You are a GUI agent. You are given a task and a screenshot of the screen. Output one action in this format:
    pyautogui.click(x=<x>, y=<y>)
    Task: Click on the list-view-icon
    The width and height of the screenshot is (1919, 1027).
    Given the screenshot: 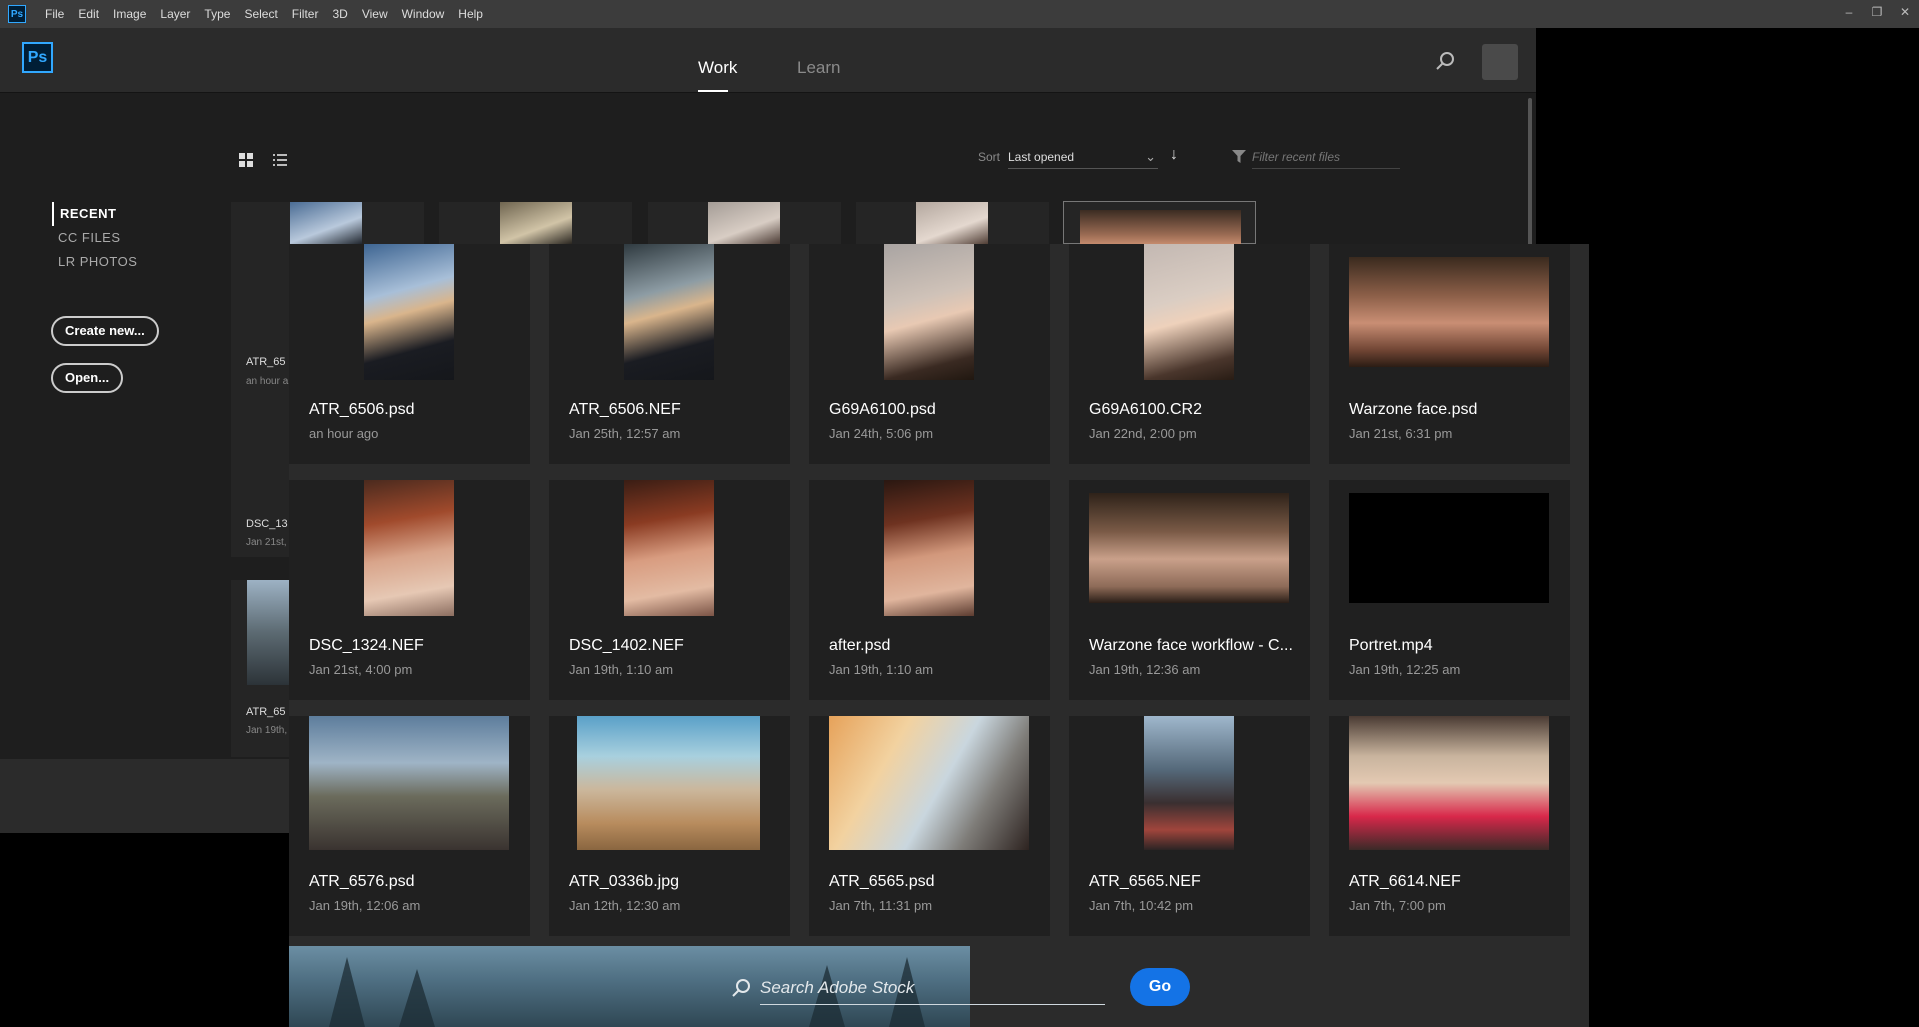 What is the action you would take?
    pyautogui.click(x=280, y=160)
    